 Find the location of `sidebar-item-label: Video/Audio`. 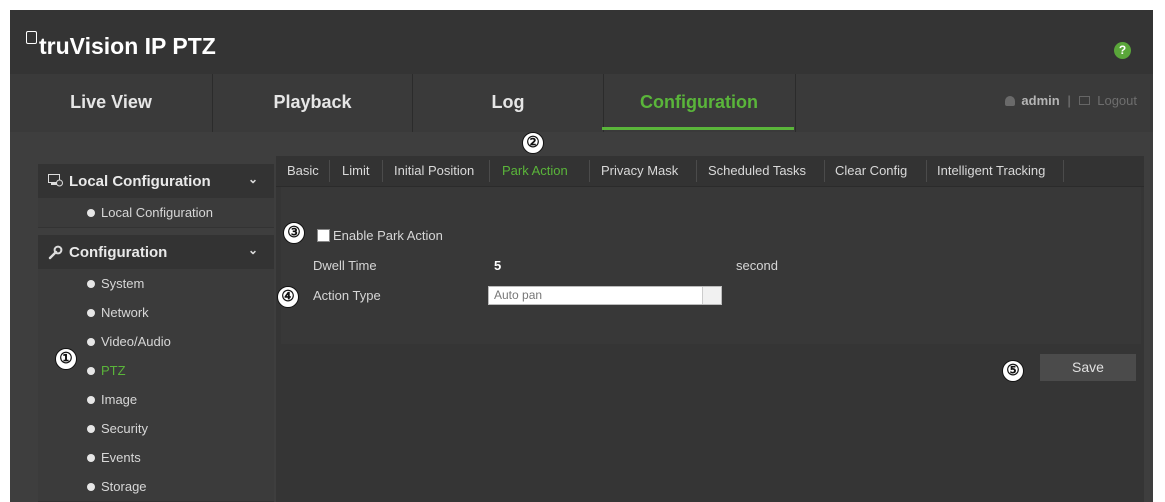

sidebar-item-label: Video/Audio is located at coordinates (136, 341).